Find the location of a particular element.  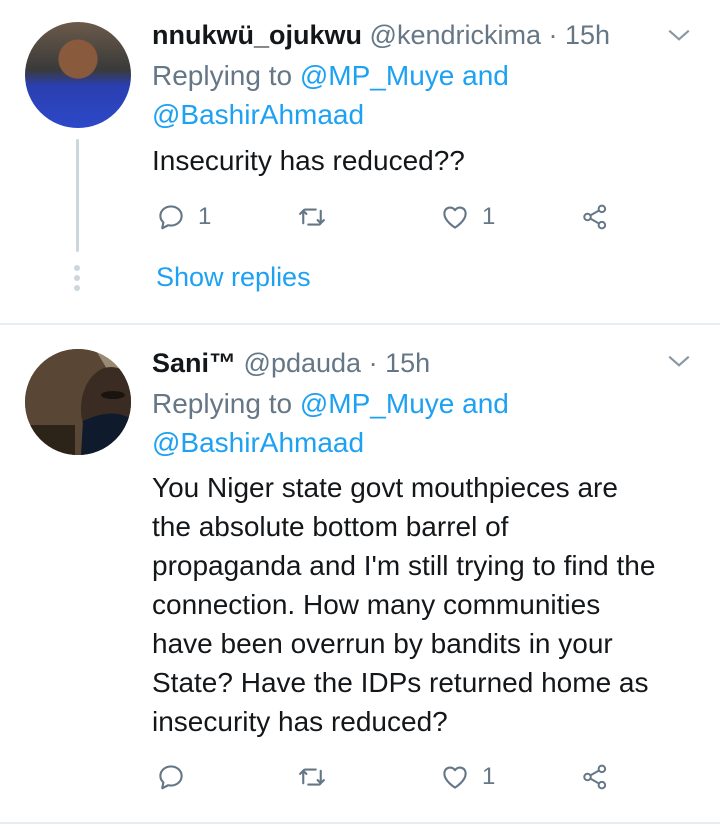

tweet-header: Sani™ @pdauda · 15h is located at coordinates (291, 363).